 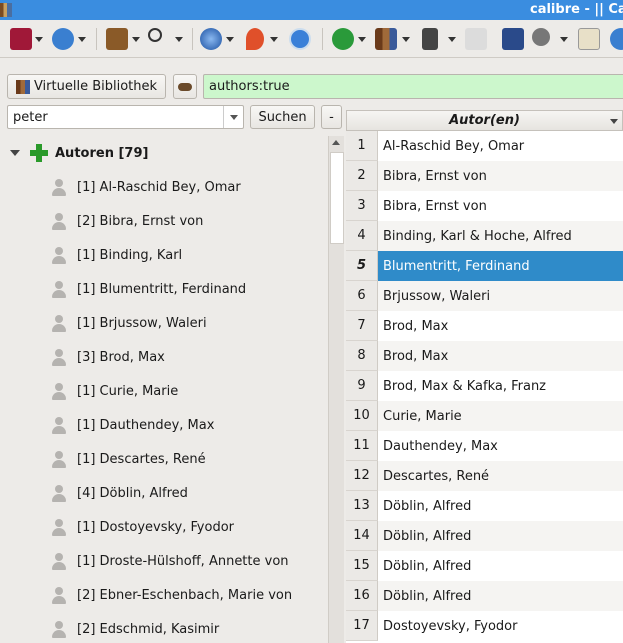 What do you see at coordinates (148, 289) in the screenshot?
I see `author-tree-item: [1] Blumentritt, Ferdinand` at bounding box center [148, 289].